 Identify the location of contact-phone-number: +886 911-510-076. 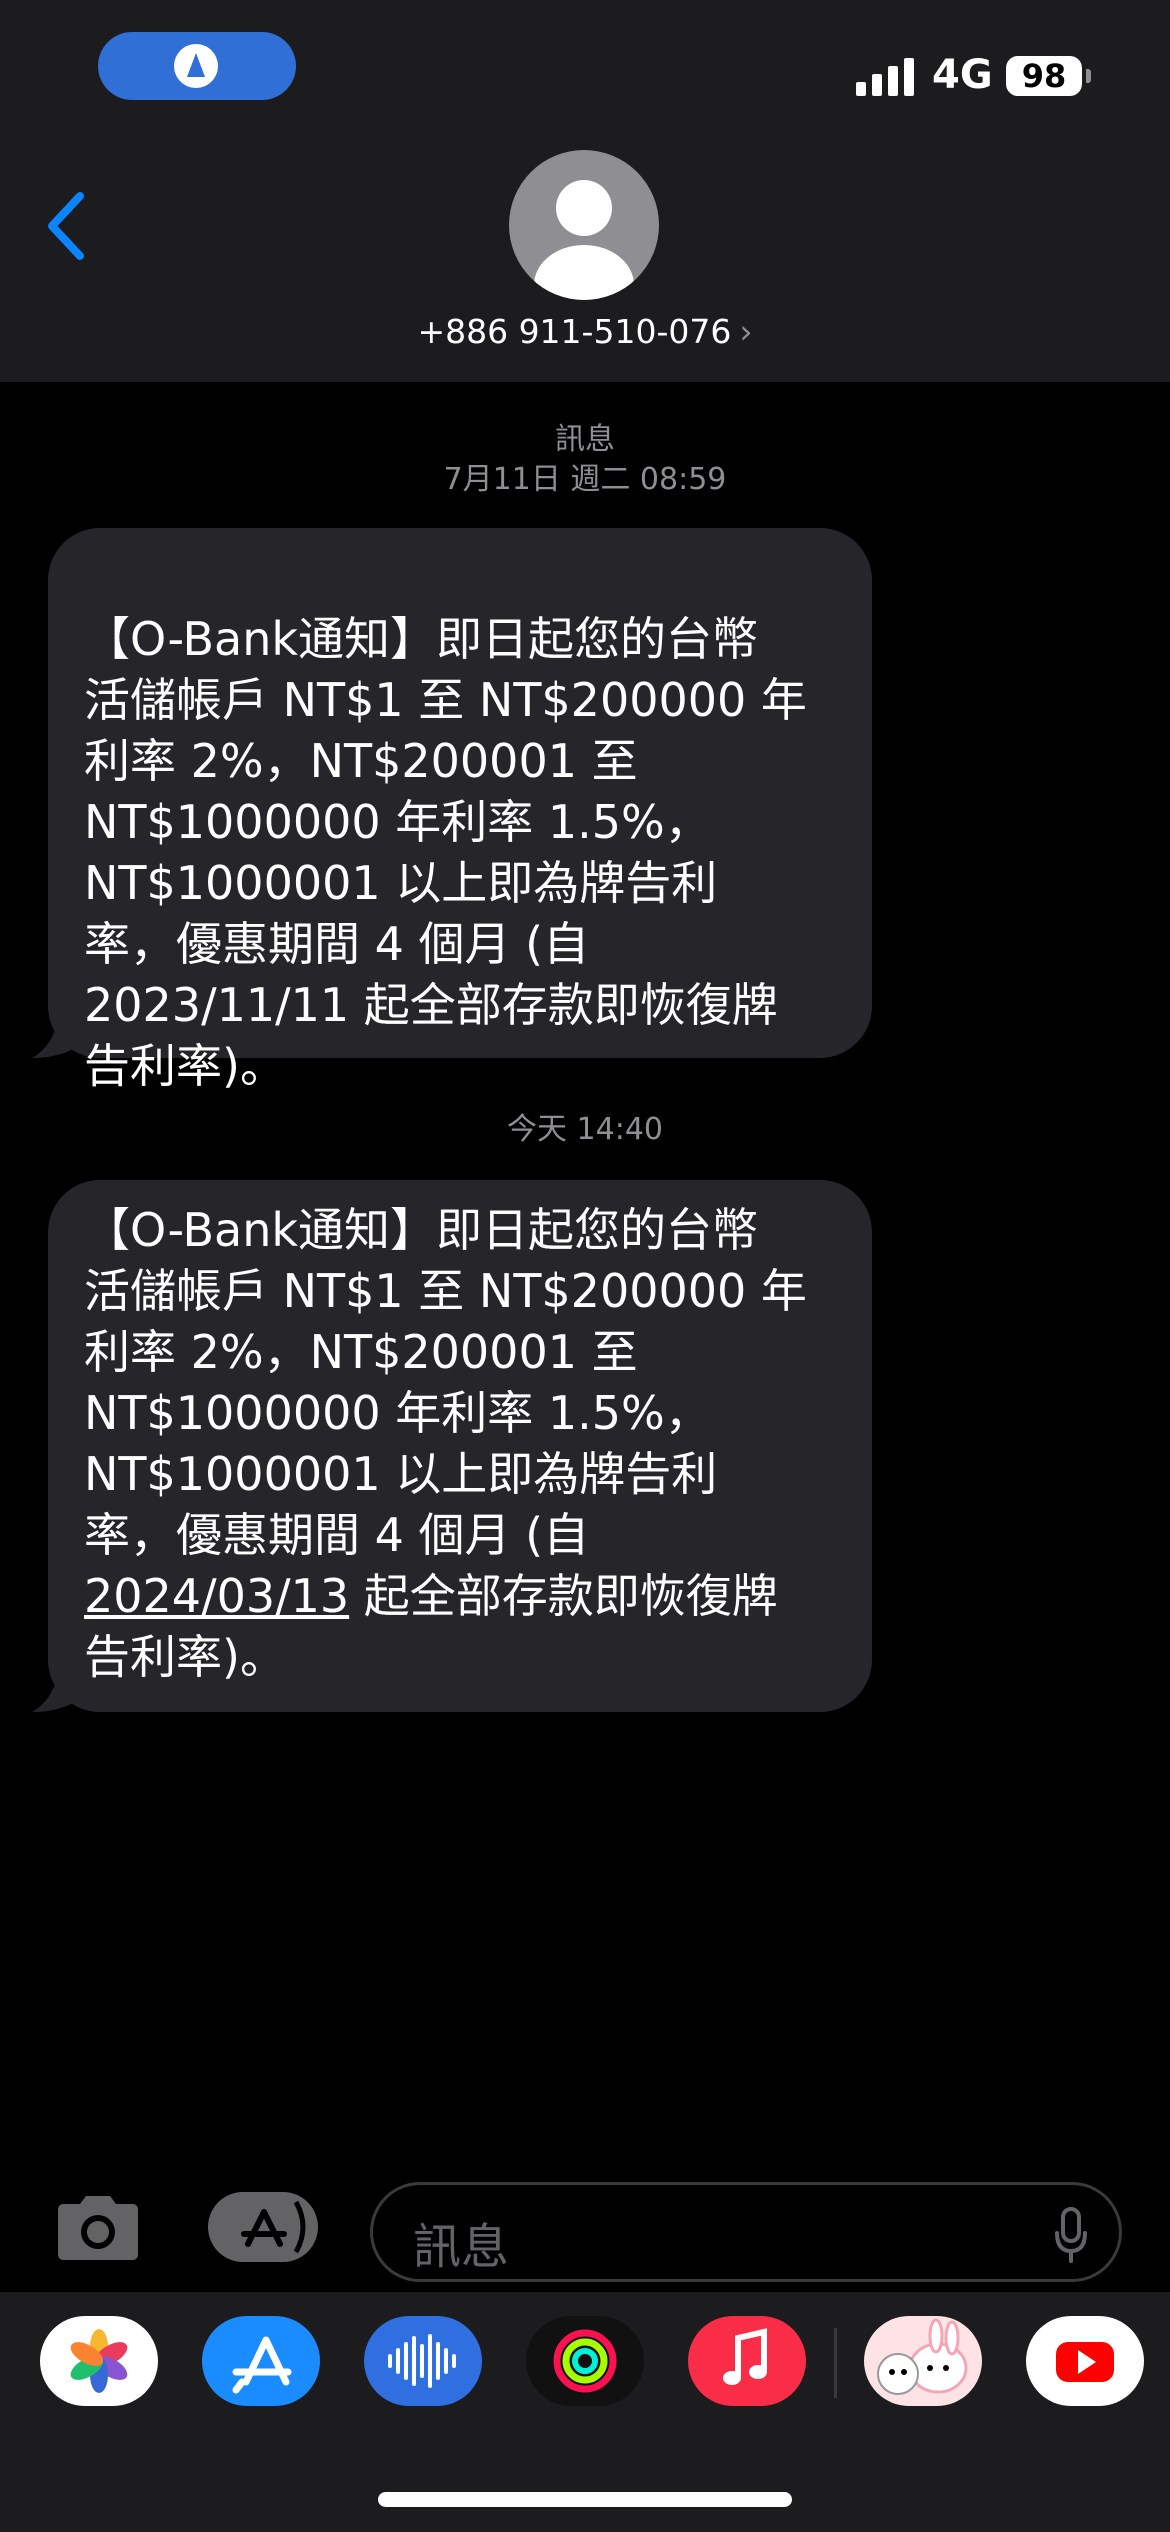
(574, 331).